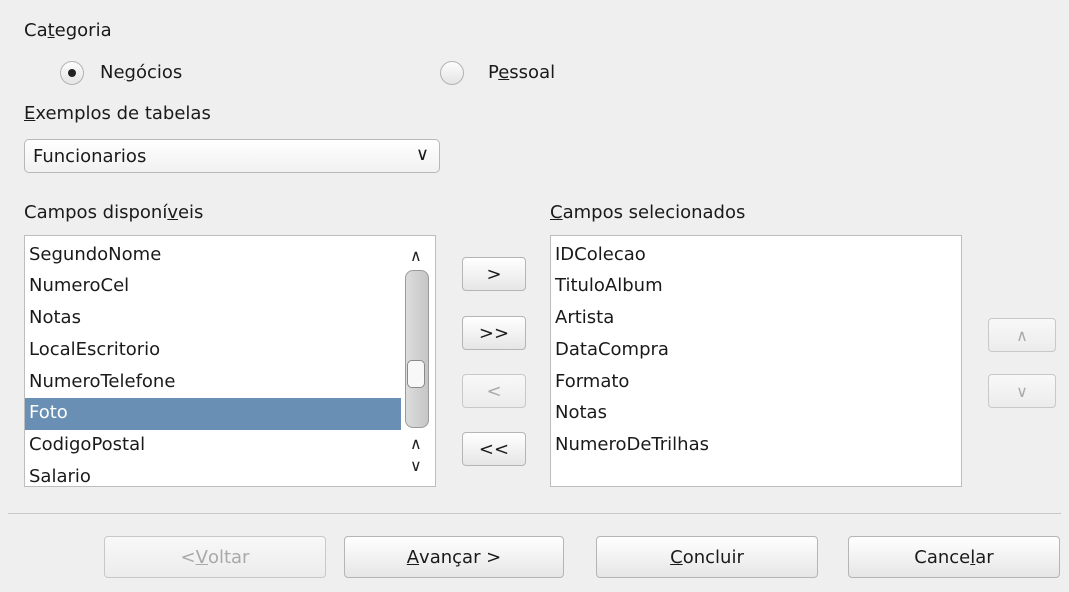 This screenshot has width=1069, height=592. Describe the element at coordinates (753, 287) in the screenshot. I see `list-item: TituloAlbum` at that location.